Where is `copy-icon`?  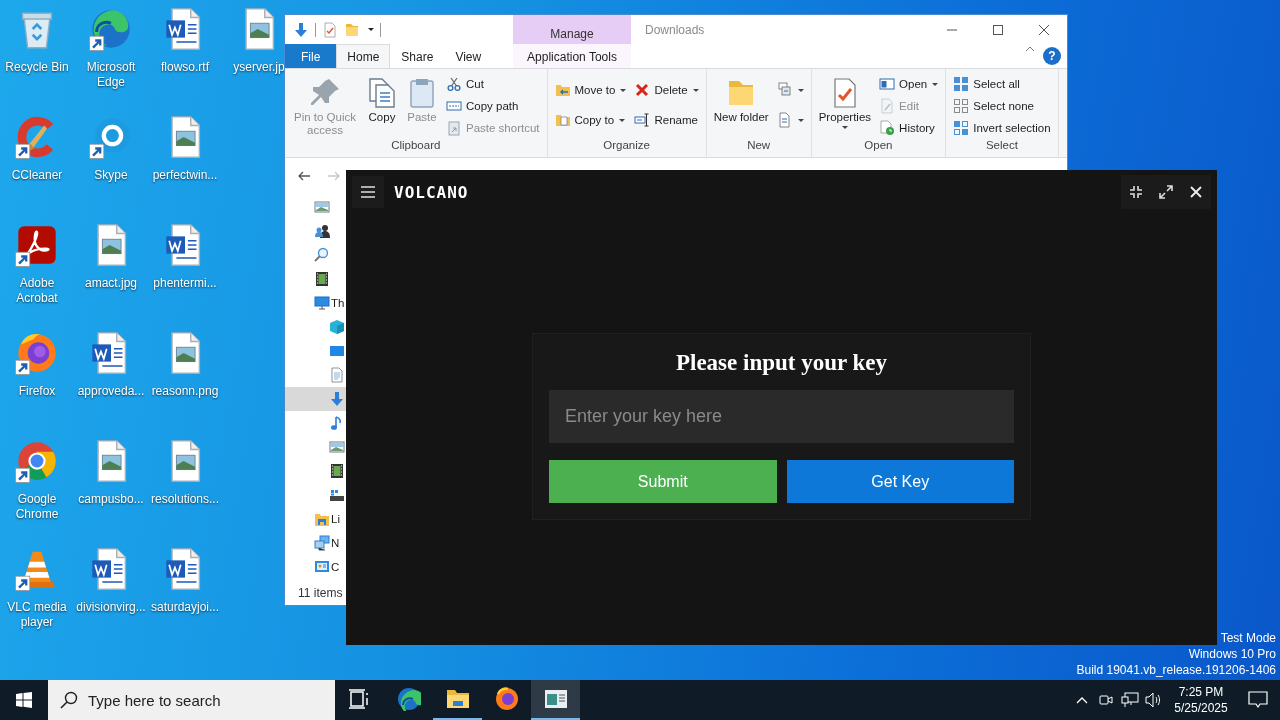
copy-icon is located at coordinates (382, 93).